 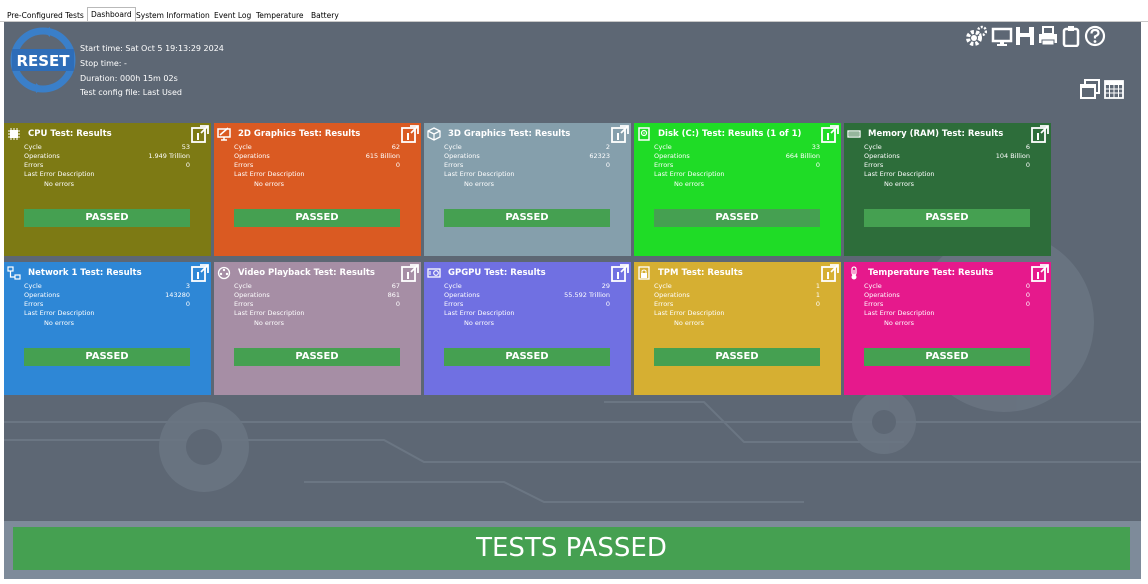 I want to click on calendar-grid-icon, so click(x=1114, y=89).